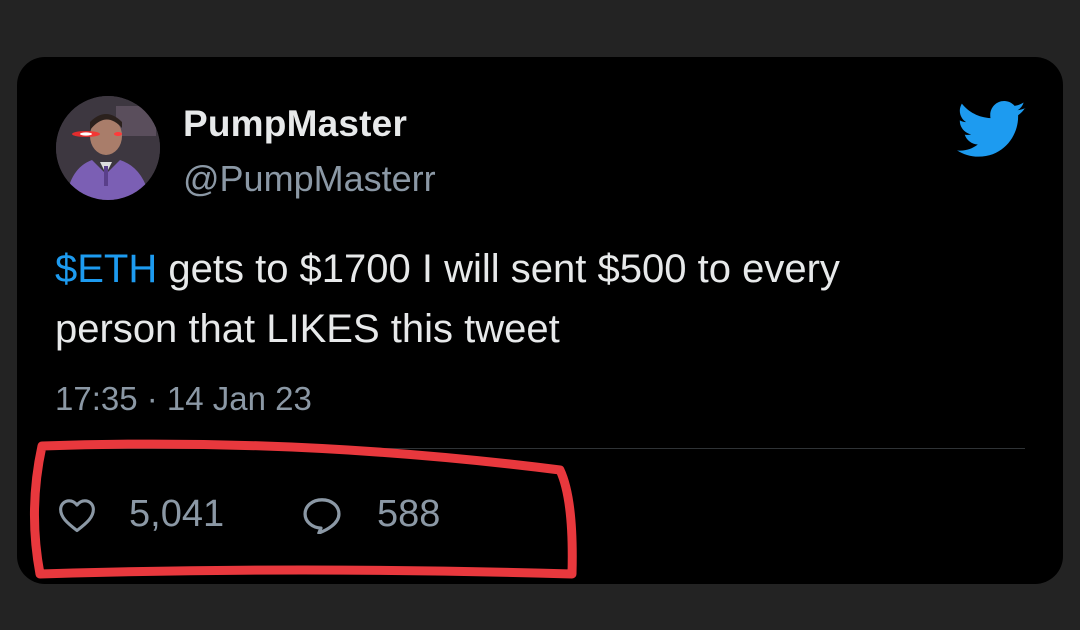  I want to click on user-handle: @PumpMasterr, so click(309, 179).